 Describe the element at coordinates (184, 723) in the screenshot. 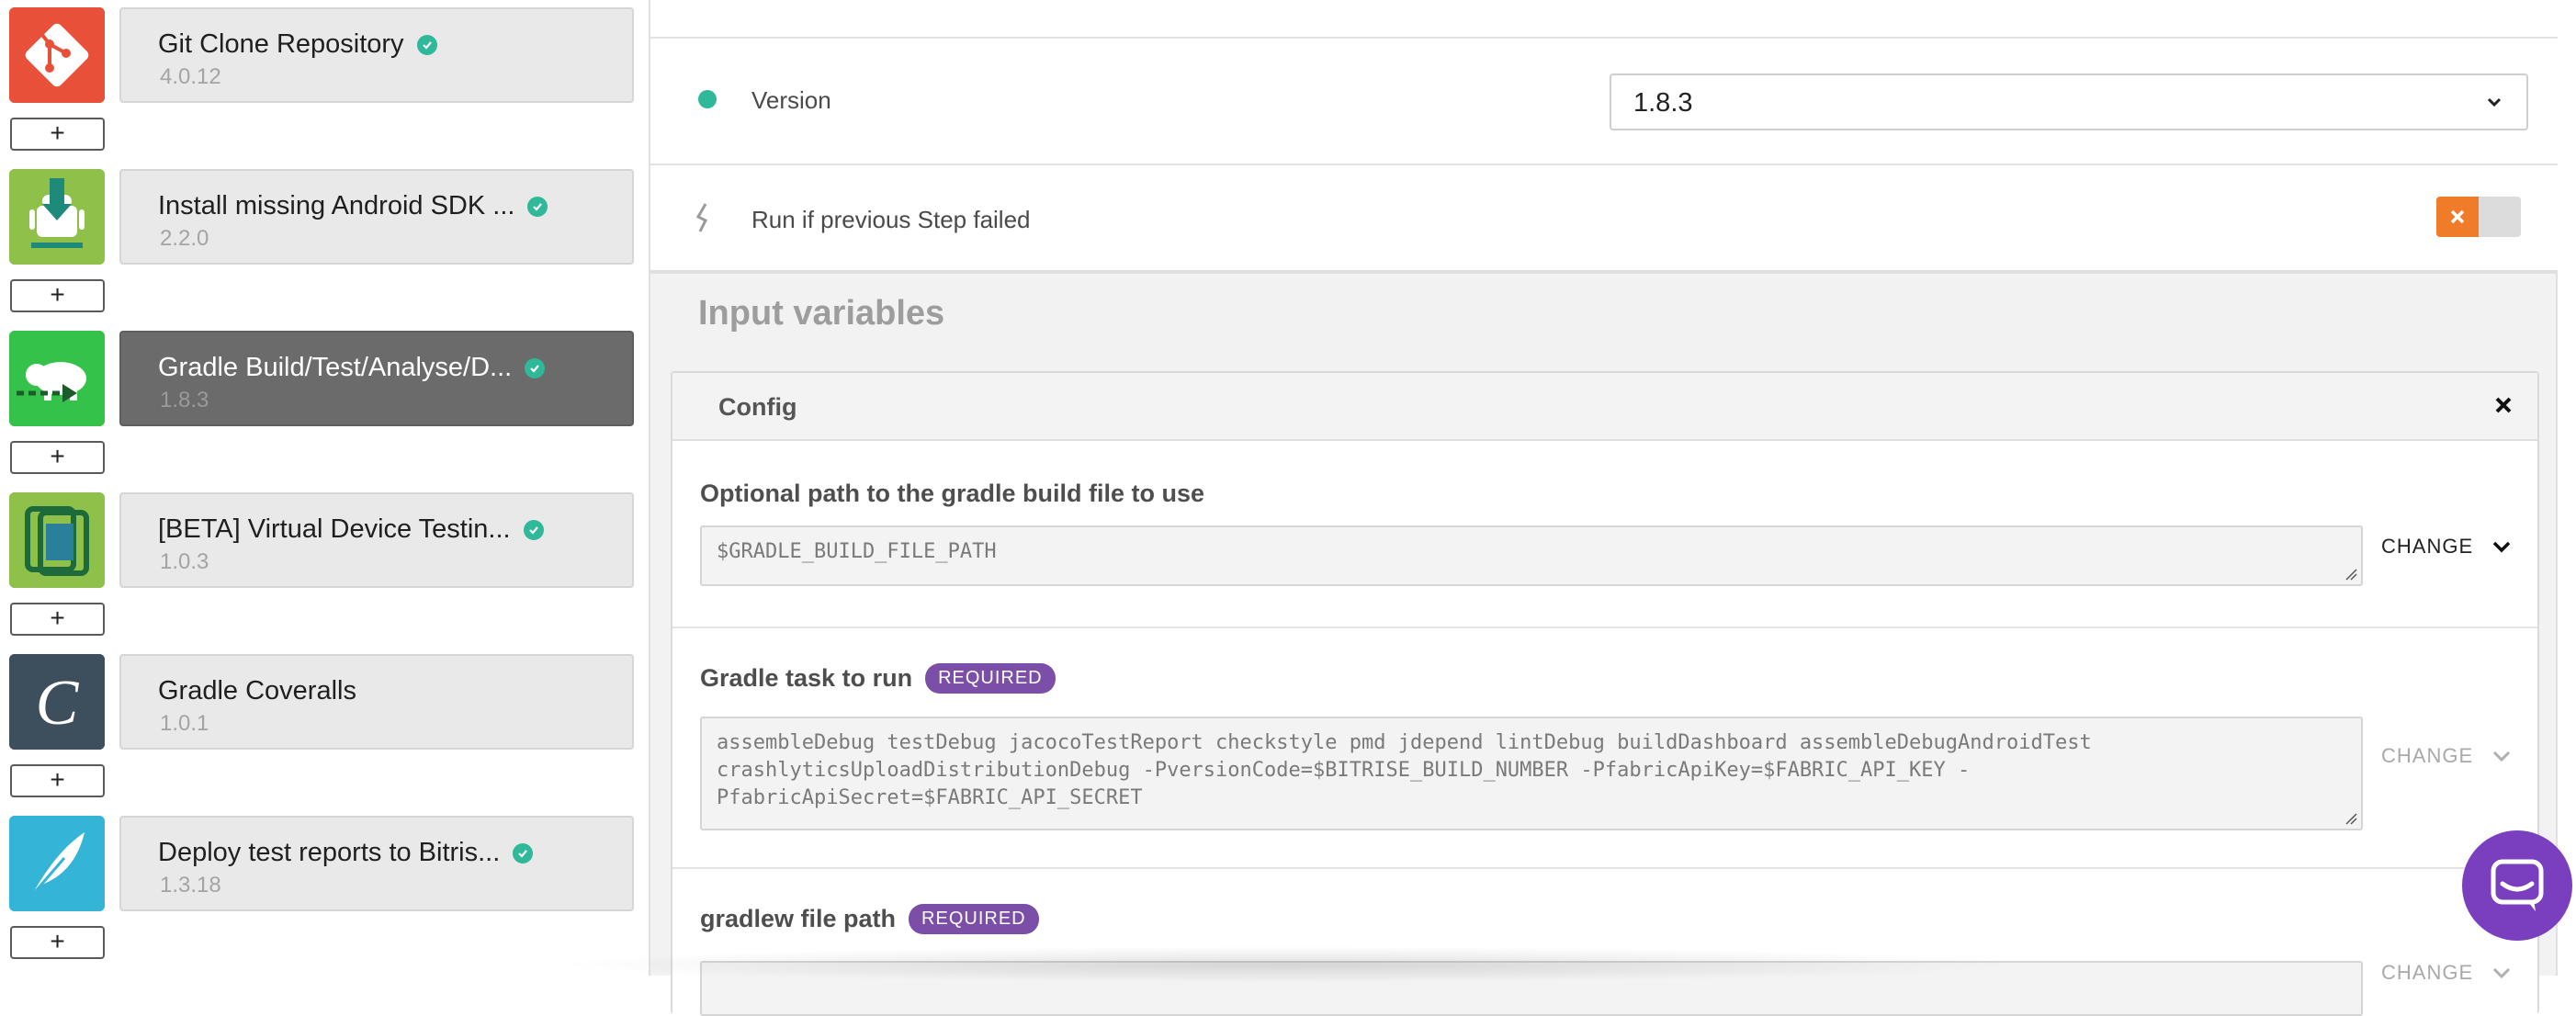

I see `step-version: 1.0.1` at that location.